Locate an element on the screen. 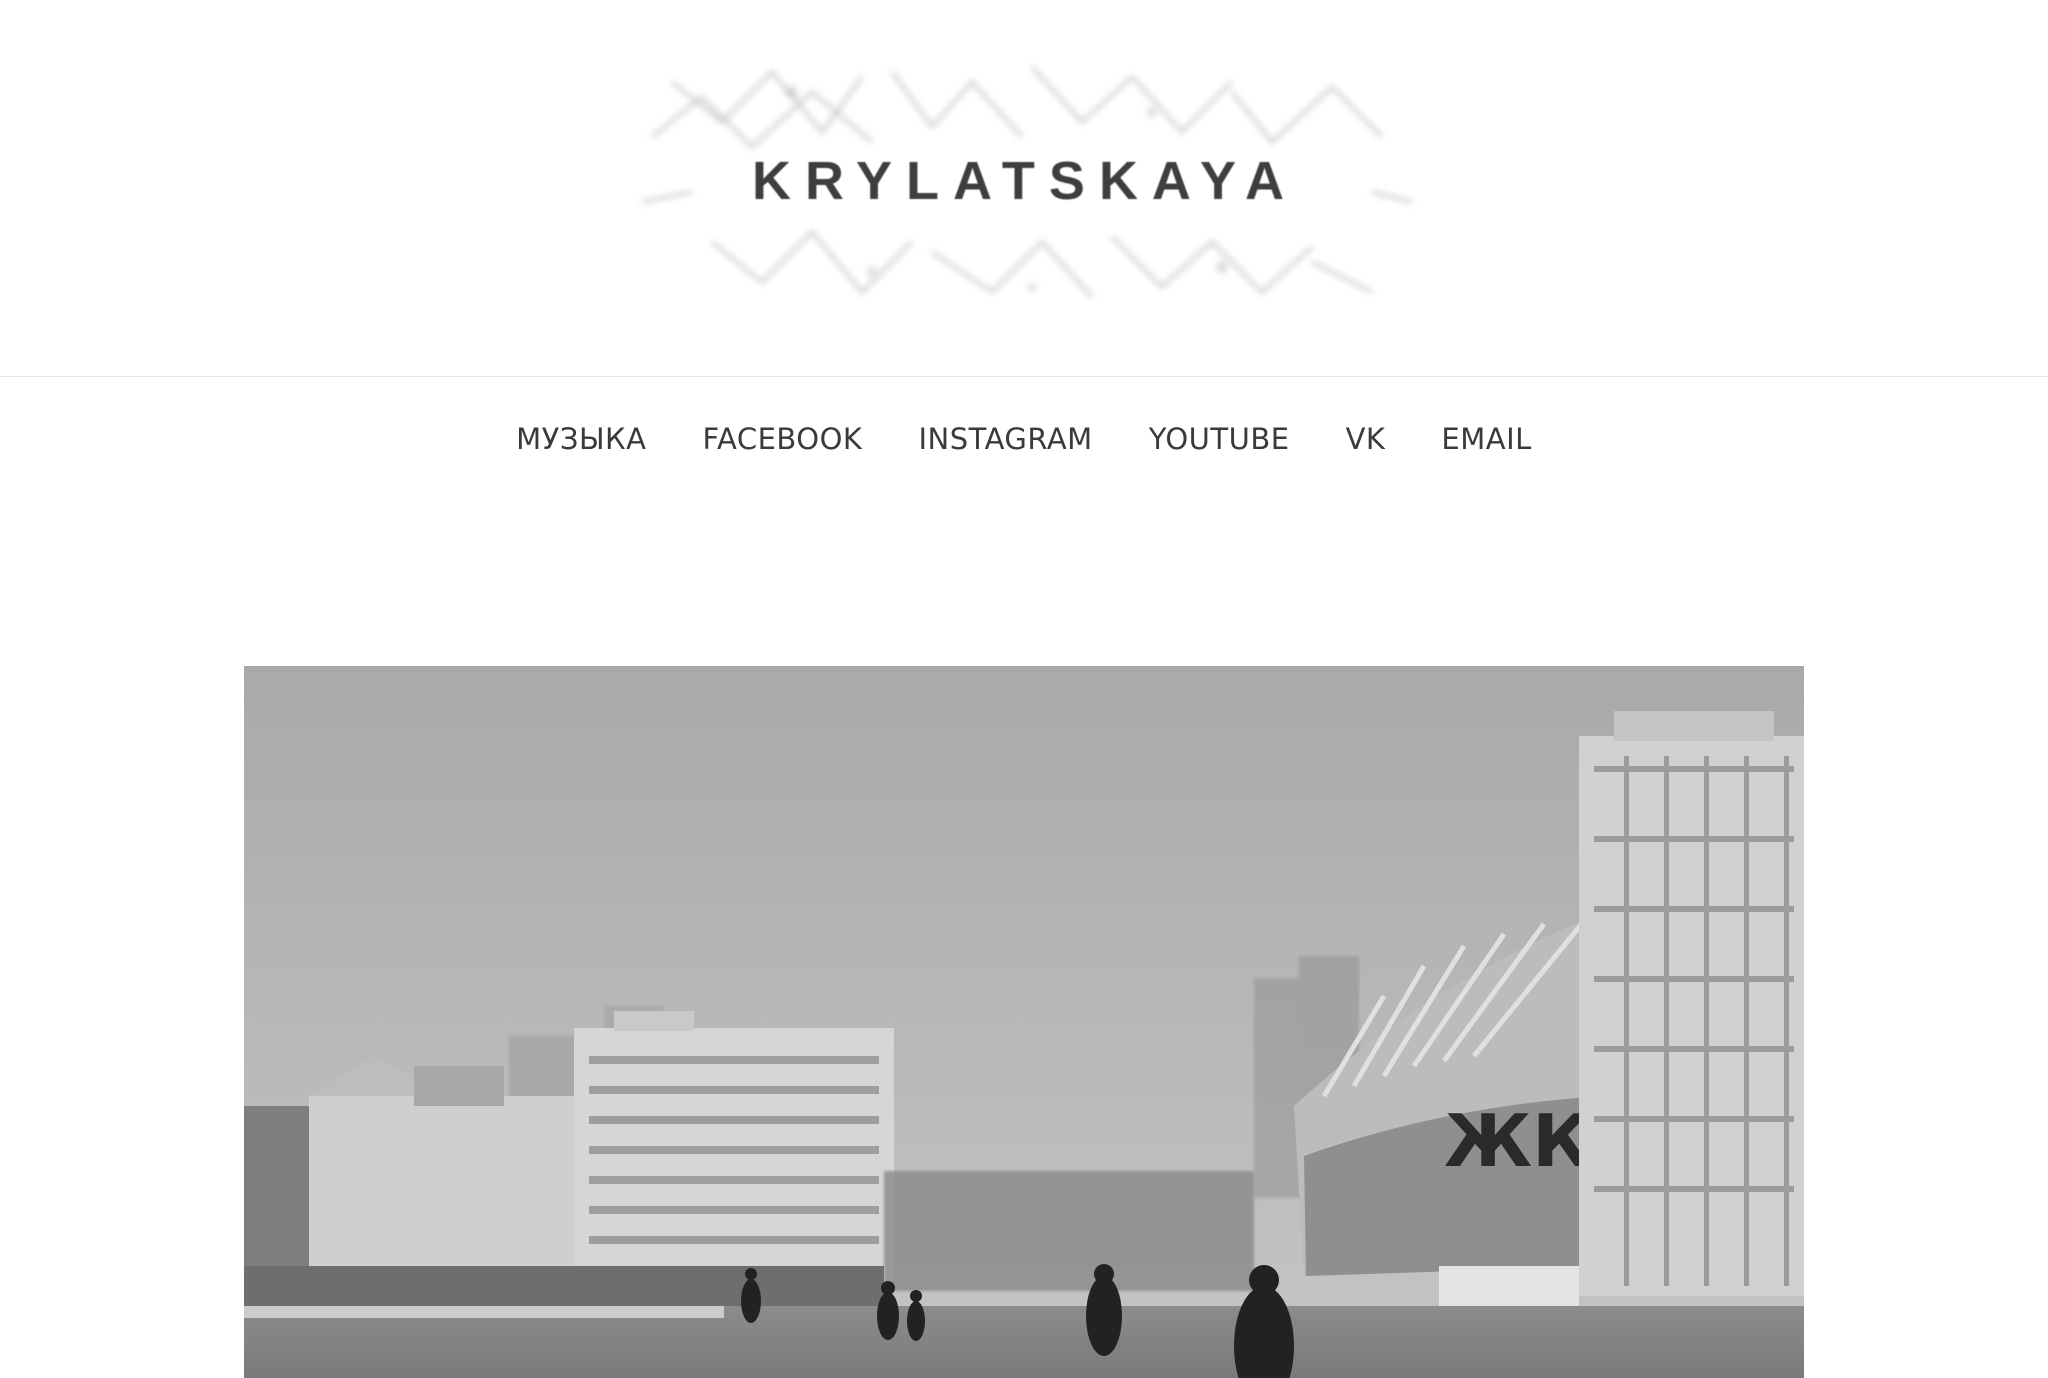  central-building is located at coordinates (734, 1149).